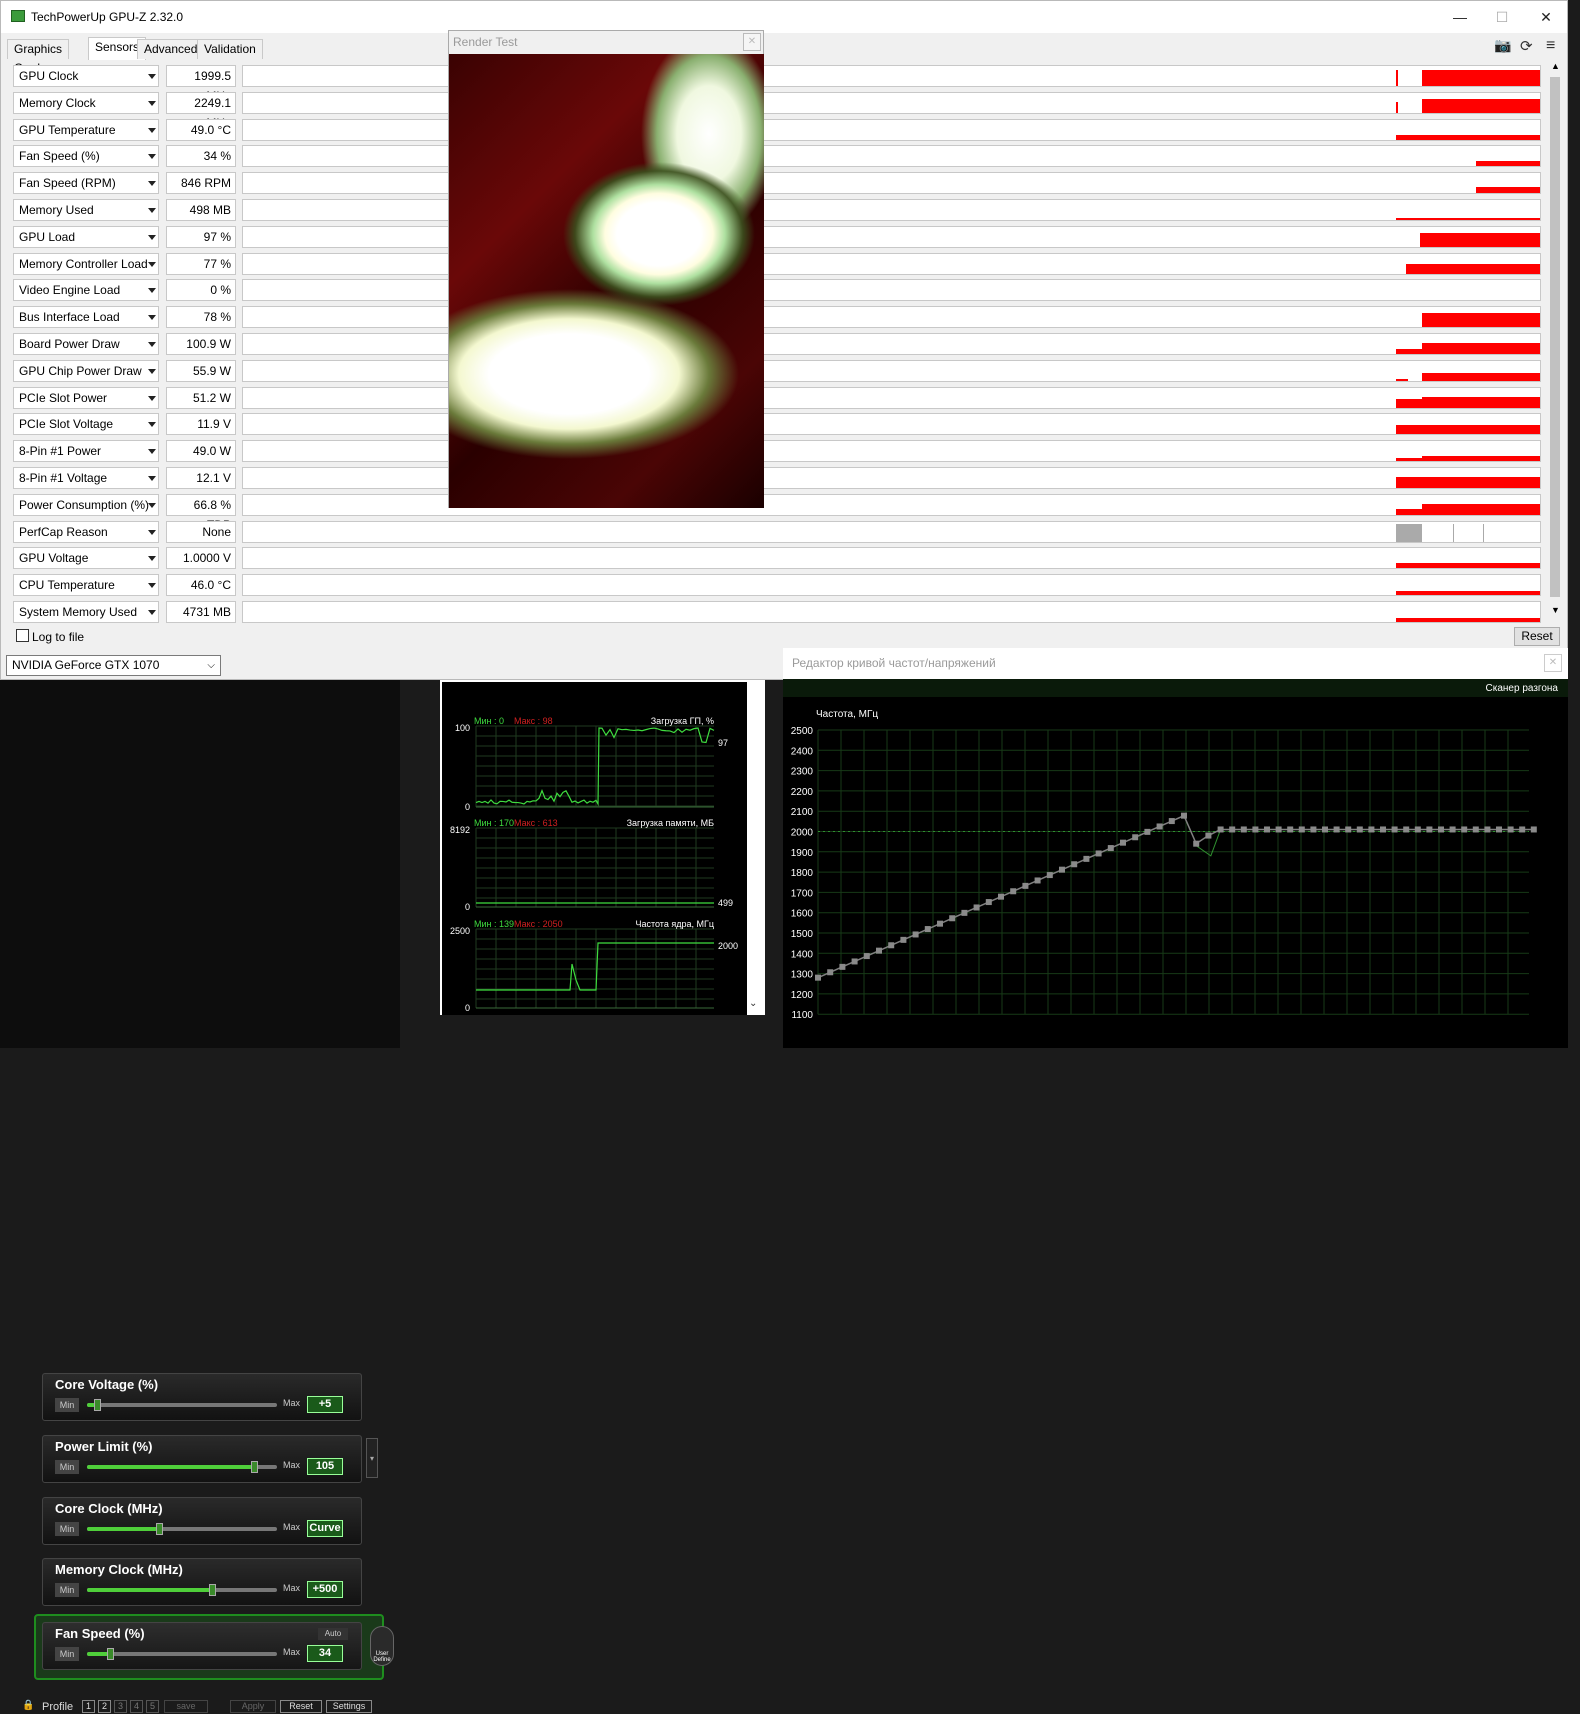 Image resolution: width=1580 pixels, height=1714 pixels. Describe the element at coordinates (1550, 46) in the screenshot. I see `menu-icon: ≡` at that location.